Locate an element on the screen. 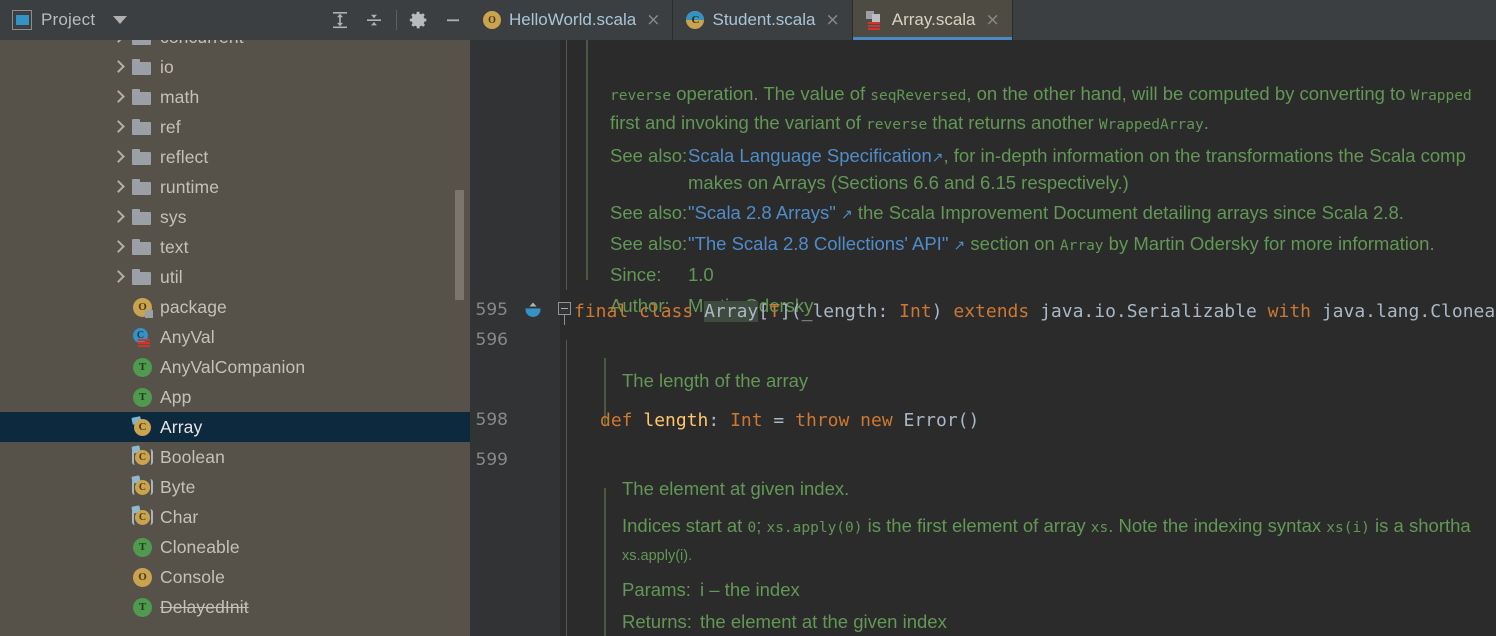 This screenshot has height=636, width=1496. tree-item-label: io is located at coordinates (167, 66).